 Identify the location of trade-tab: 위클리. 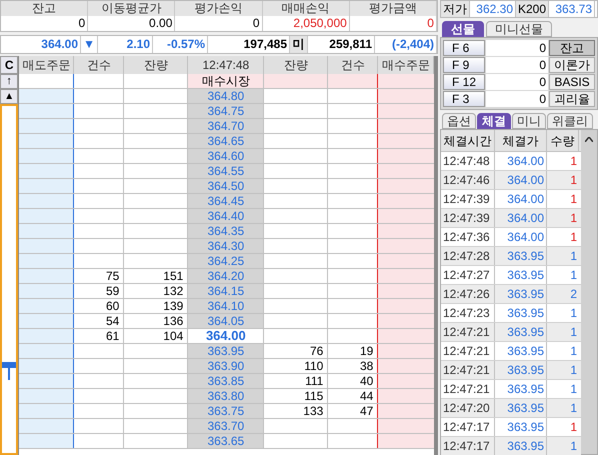
(570, 121).